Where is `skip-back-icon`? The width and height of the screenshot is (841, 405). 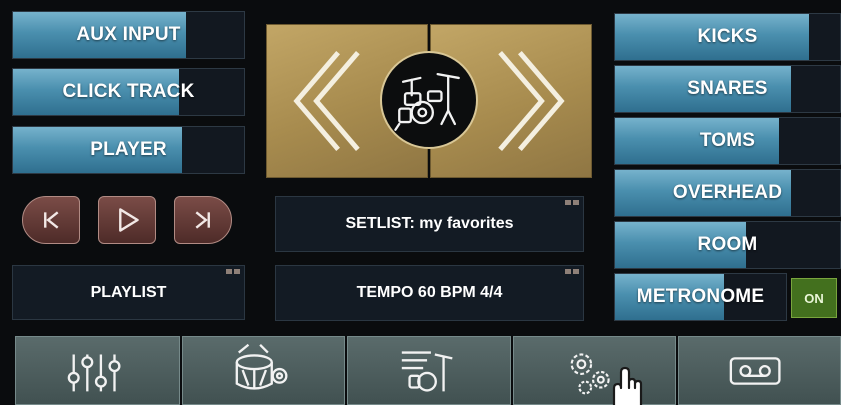
skip-back-icon is located at coordinates (51, 220).